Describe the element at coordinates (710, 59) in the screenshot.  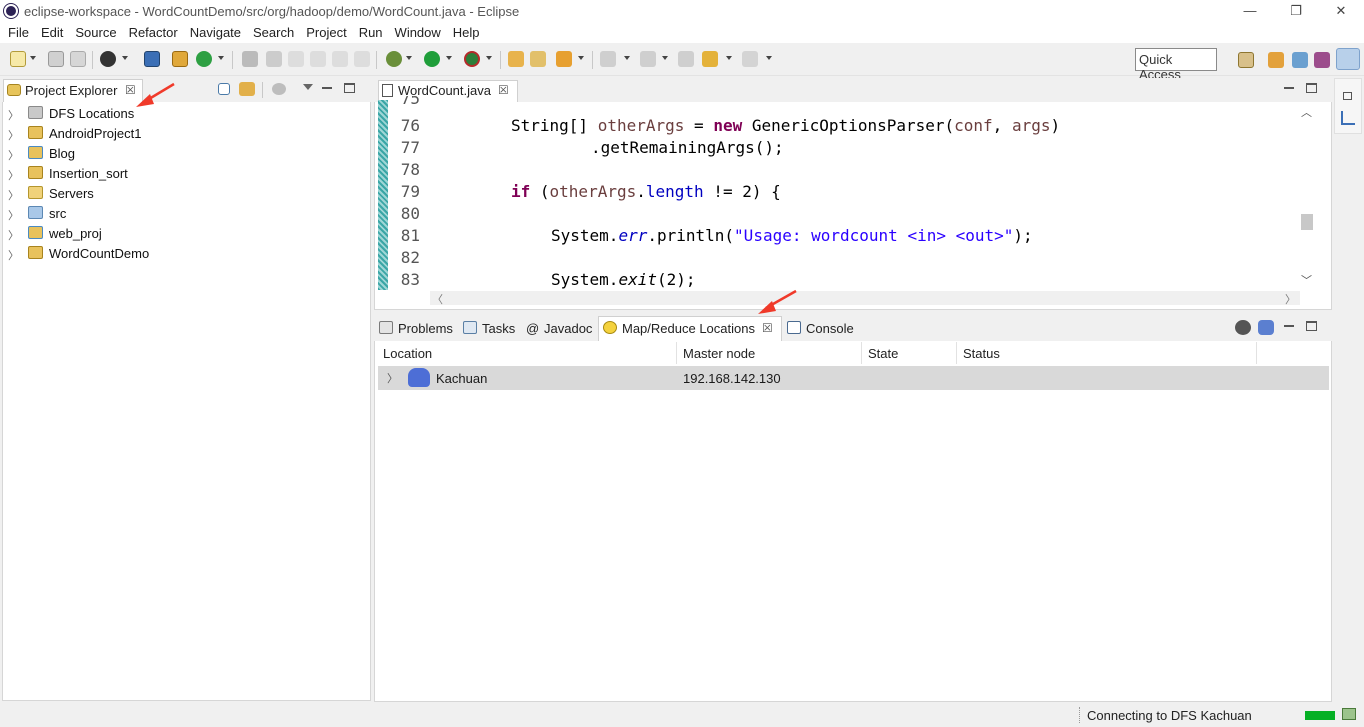
I see `back-arrow-icon` at that location.